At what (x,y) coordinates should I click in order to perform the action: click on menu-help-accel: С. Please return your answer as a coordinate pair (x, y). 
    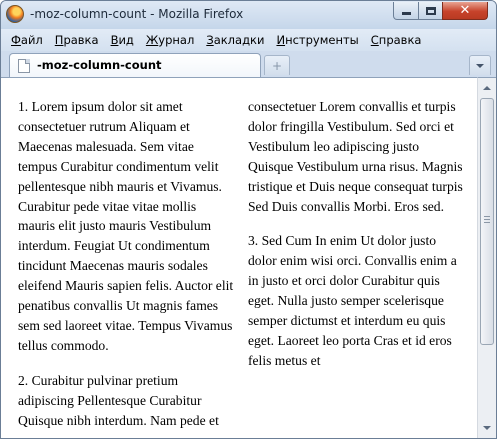
    Looking at the image, I should click on (374, 40).